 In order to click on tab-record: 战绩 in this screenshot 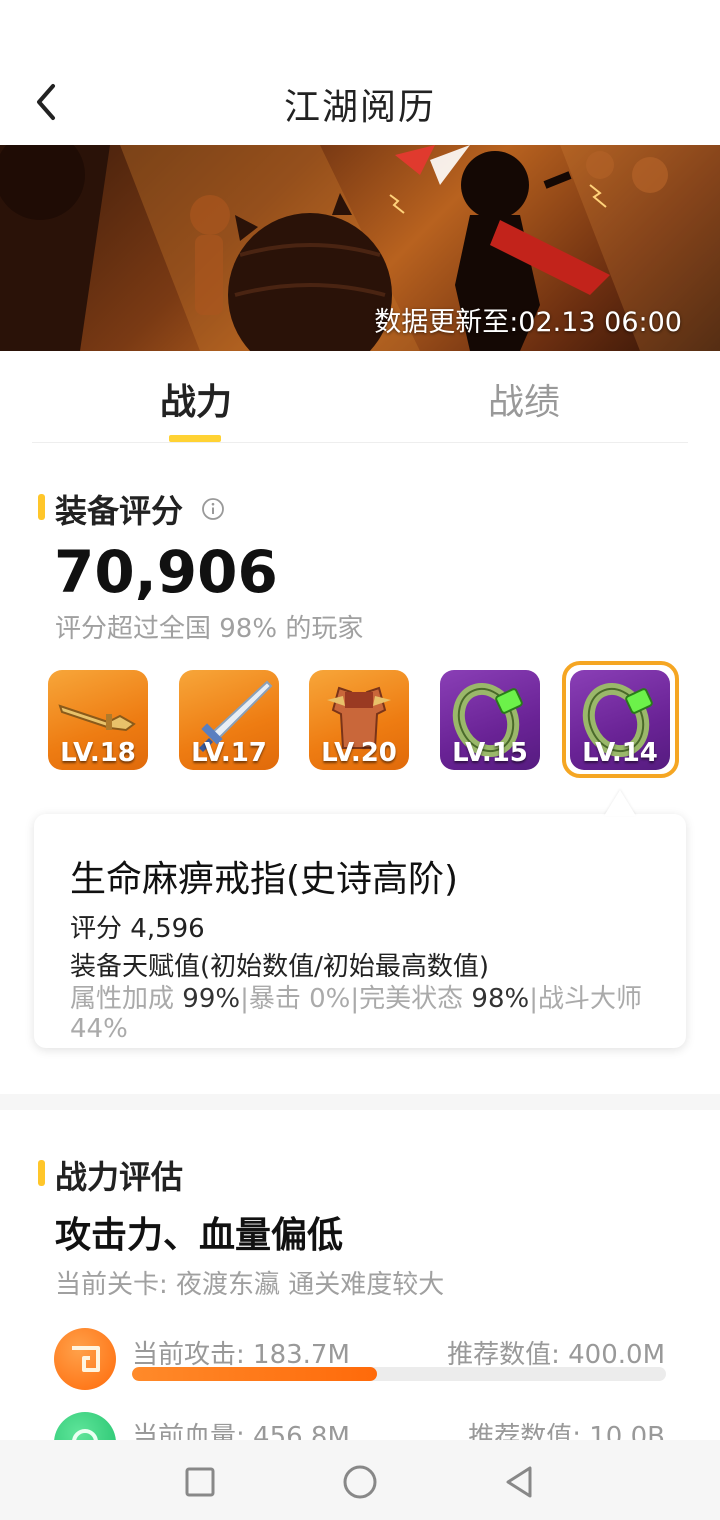, I will do `click(524, 399)`.